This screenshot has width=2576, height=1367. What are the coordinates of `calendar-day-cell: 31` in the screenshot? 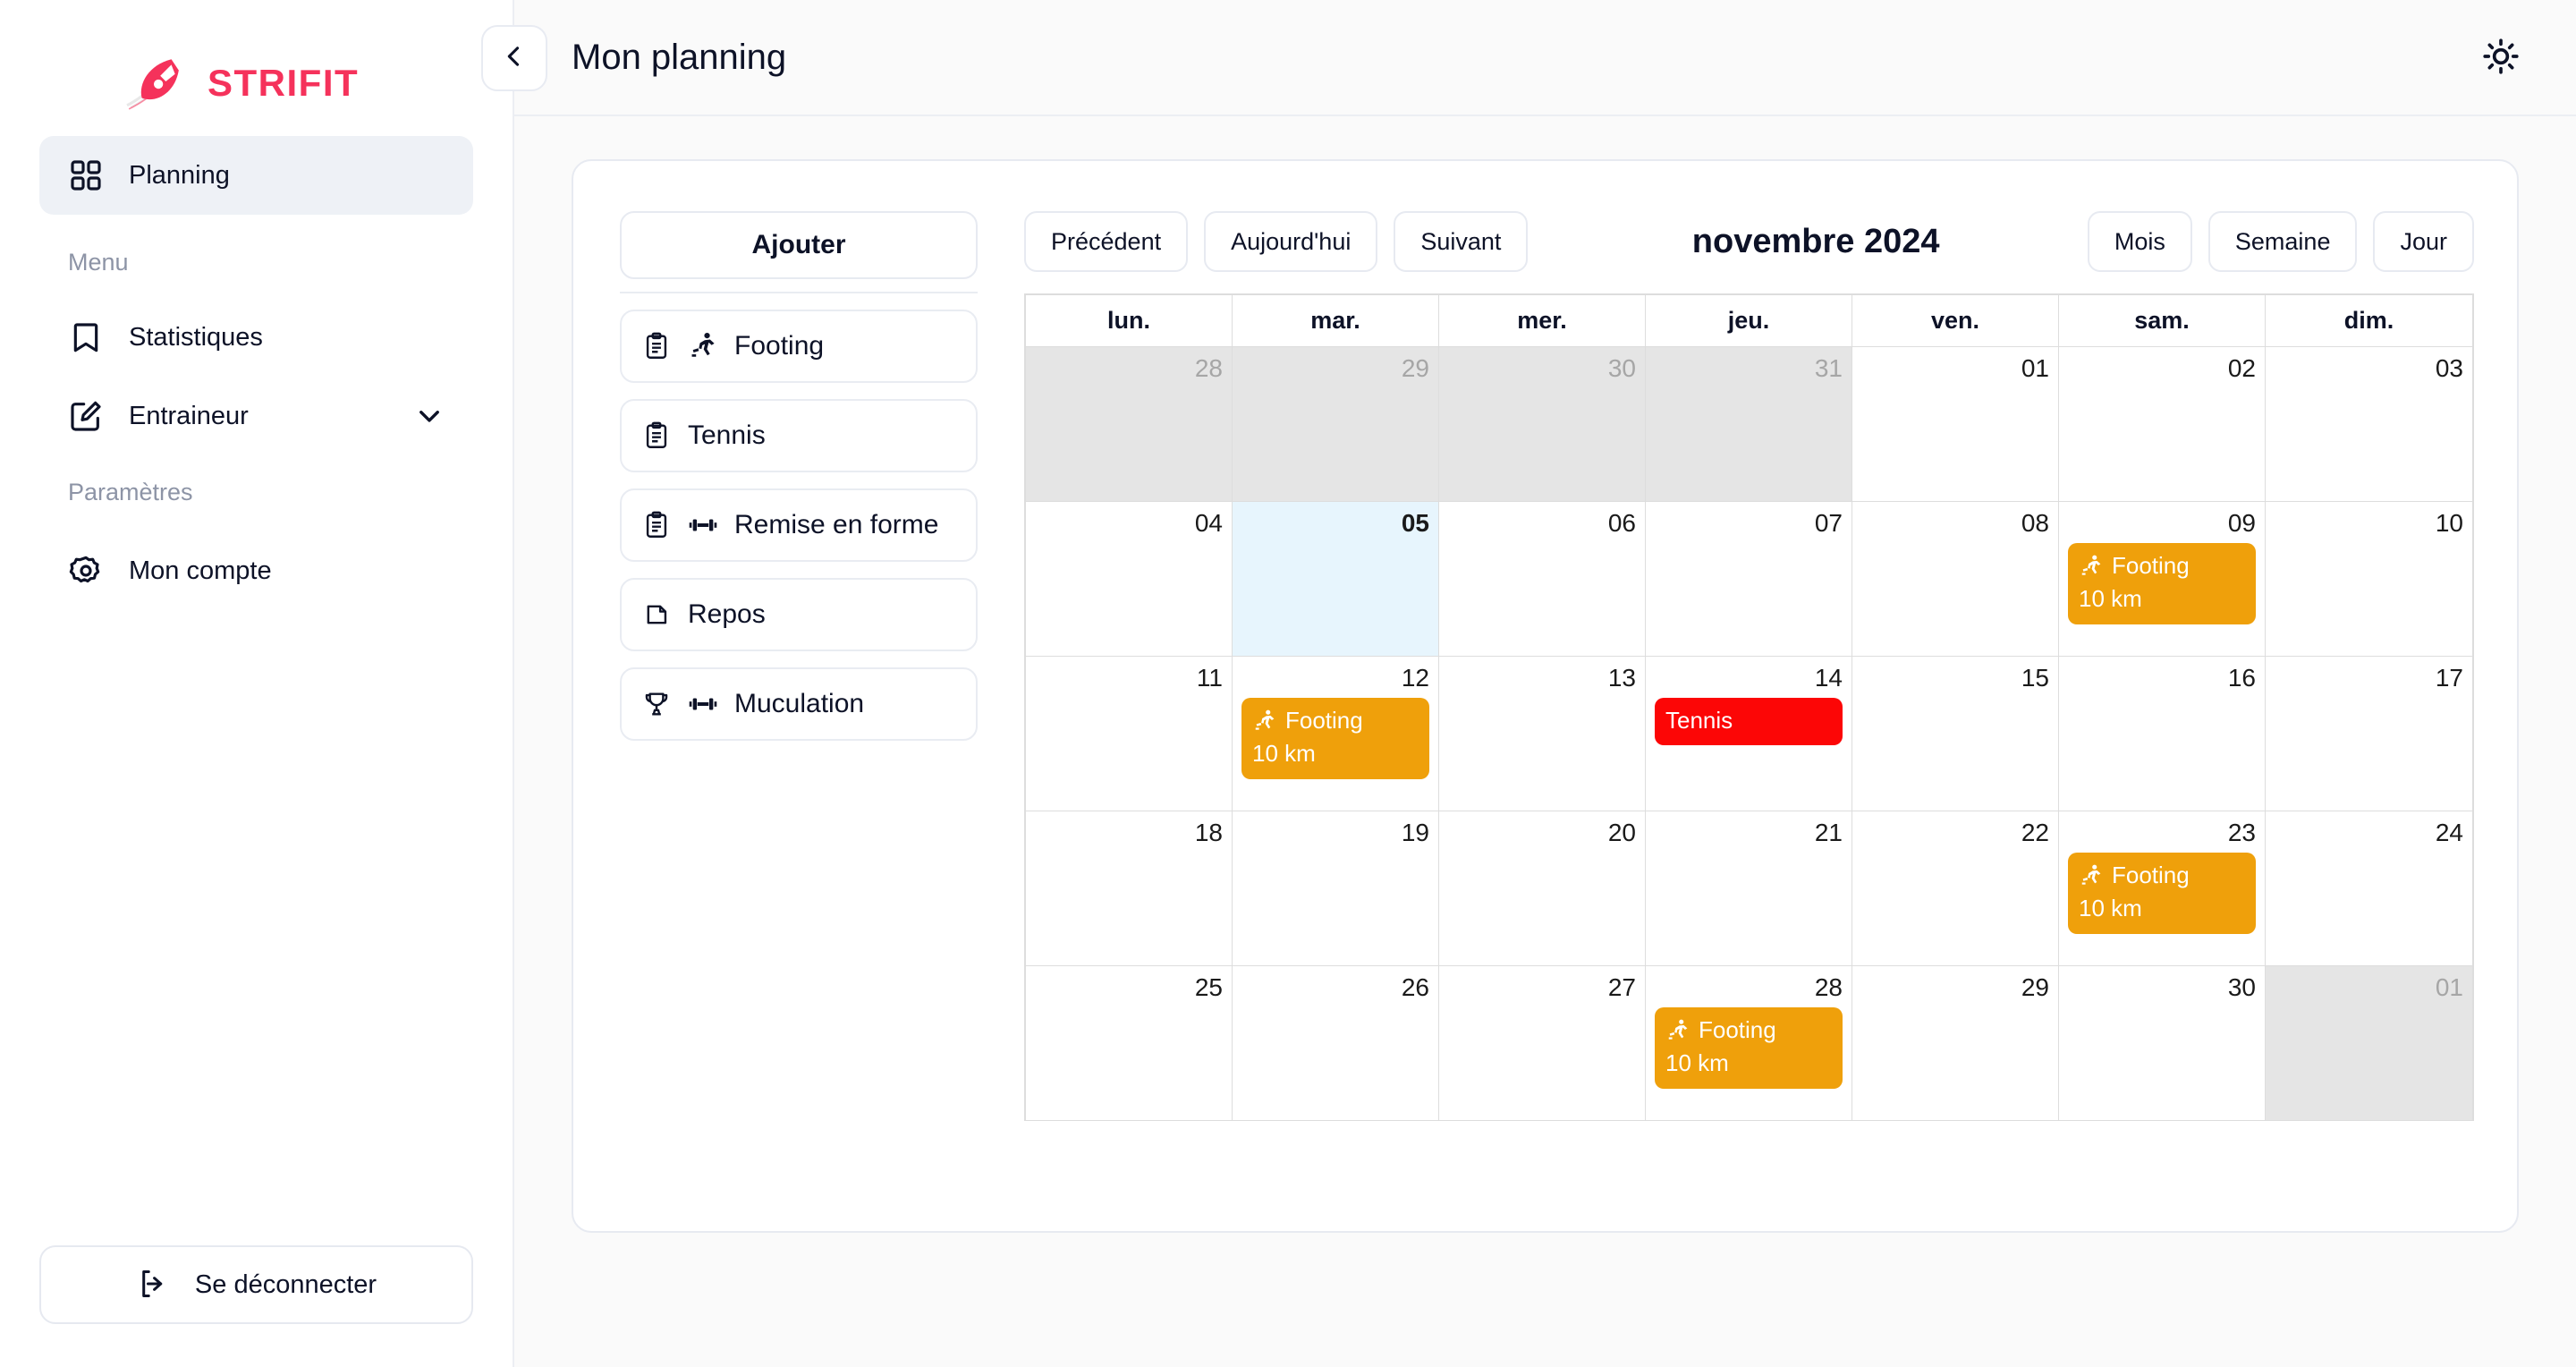 It's located at (1749, 424).